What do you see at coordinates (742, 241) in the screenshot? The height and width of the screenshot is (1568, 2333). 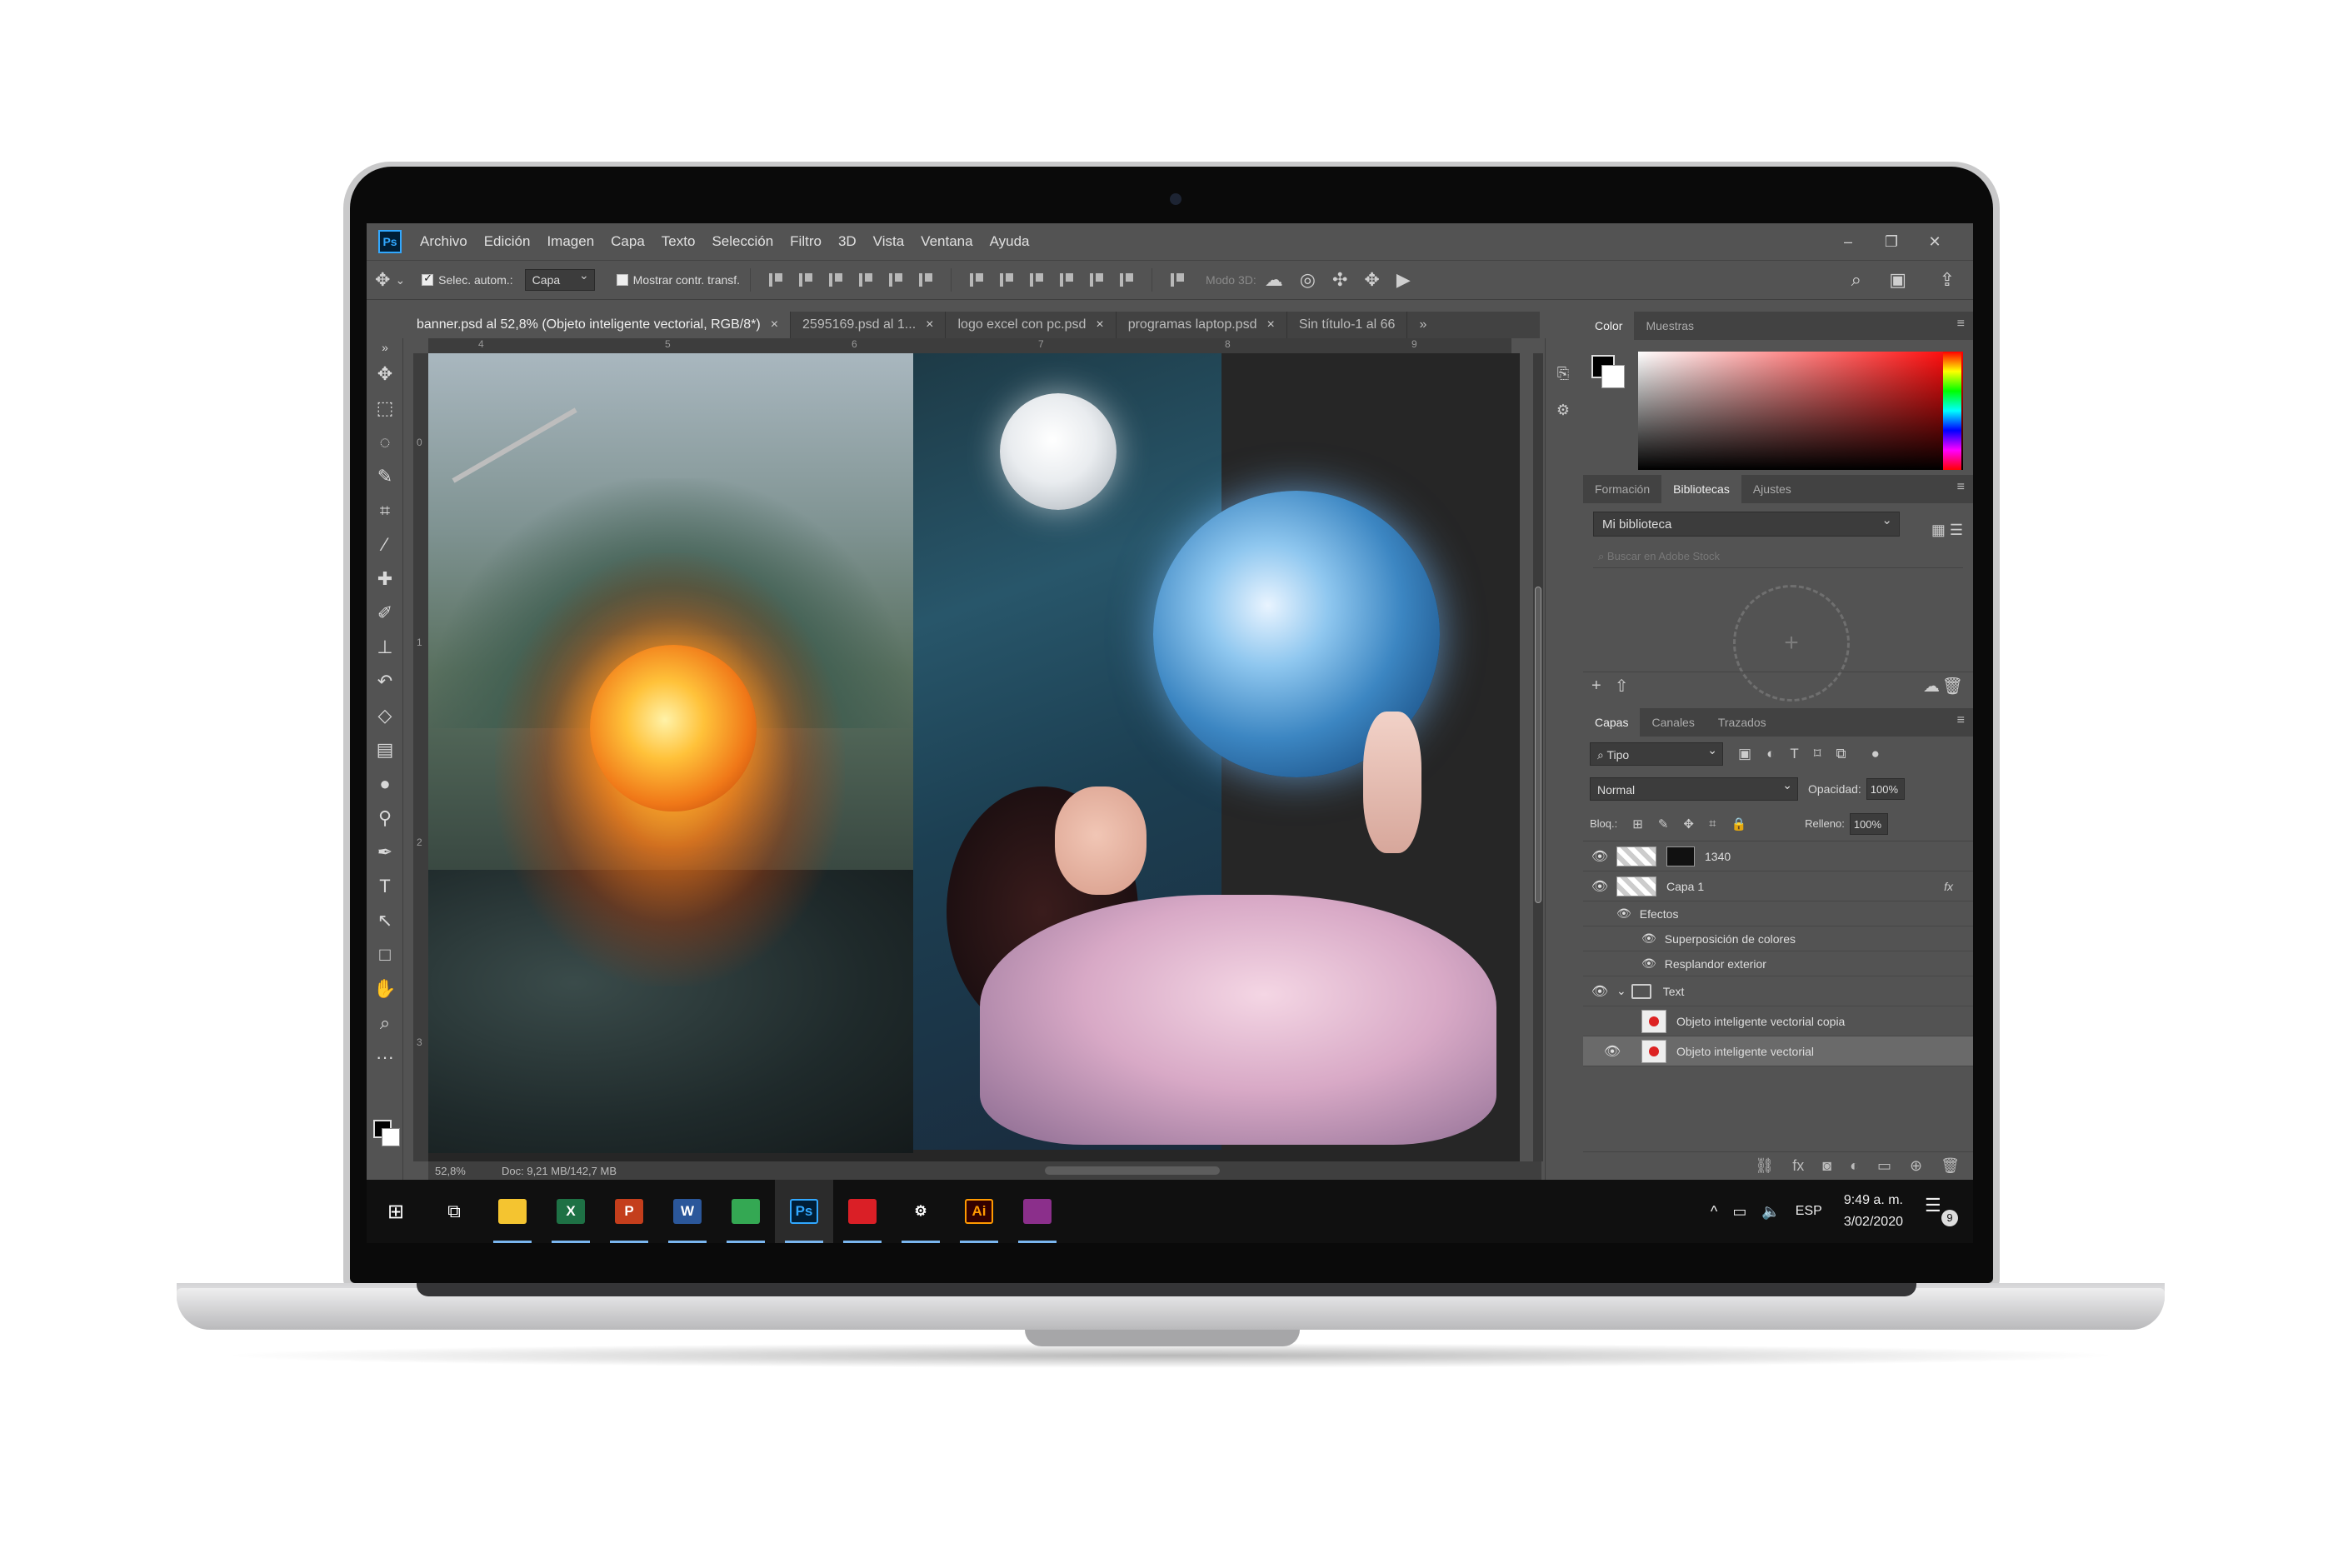 I see `menu-seleccion: Selección` at bounding box center [742, 241].